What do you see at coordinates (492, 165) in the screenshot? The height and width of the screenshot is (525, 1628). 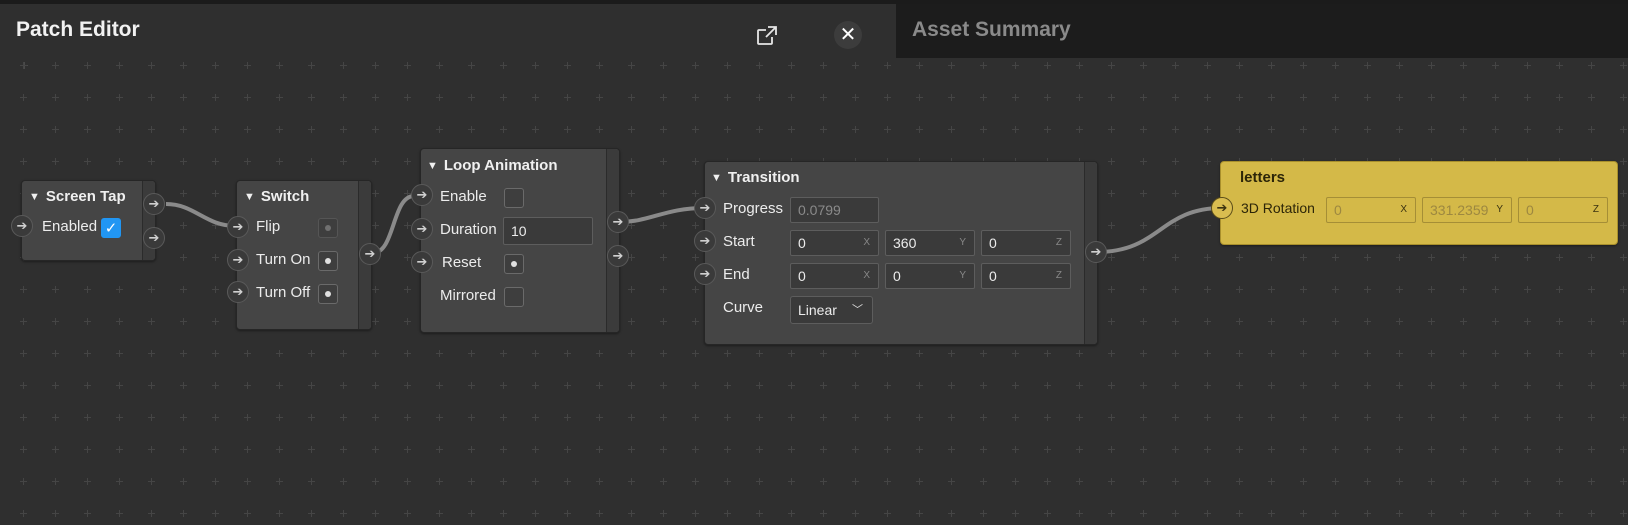 I see `loop-animation-title: ▼ Loop Animation` at bounding box center [492, 165].